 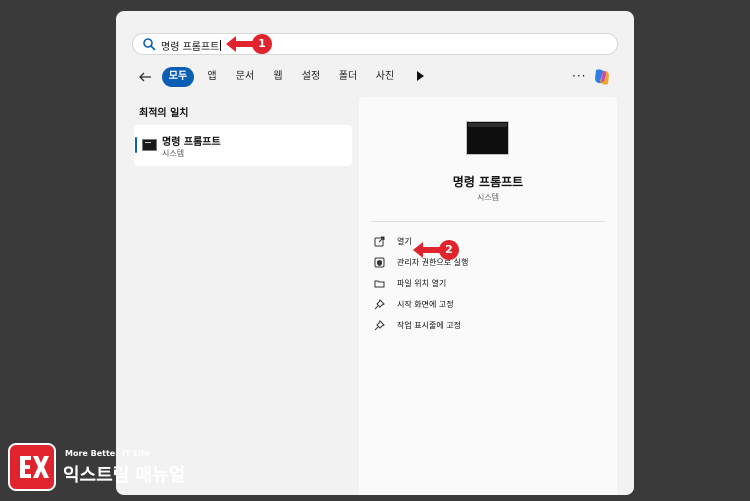 I want to click on filter-all: 모두, so click(x=178, y=77).